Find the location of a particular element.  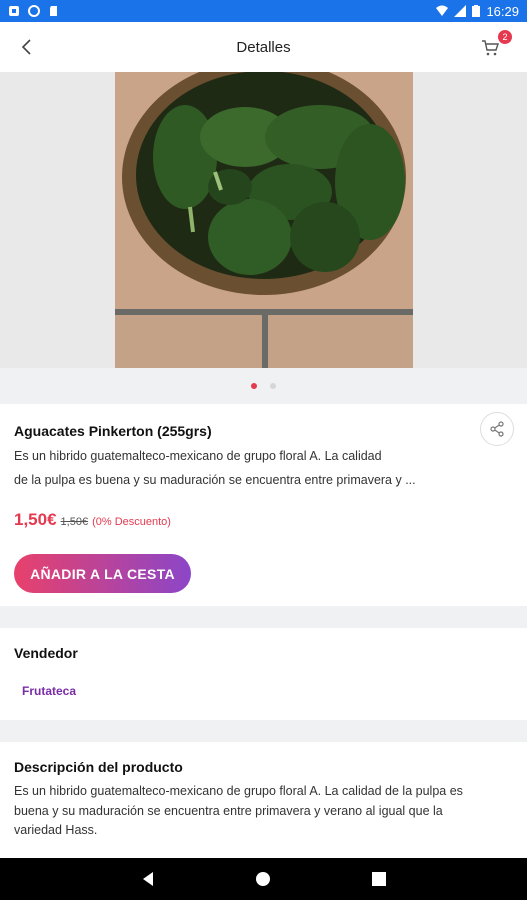

nav-back-icon is located at coordinates (147, 879).